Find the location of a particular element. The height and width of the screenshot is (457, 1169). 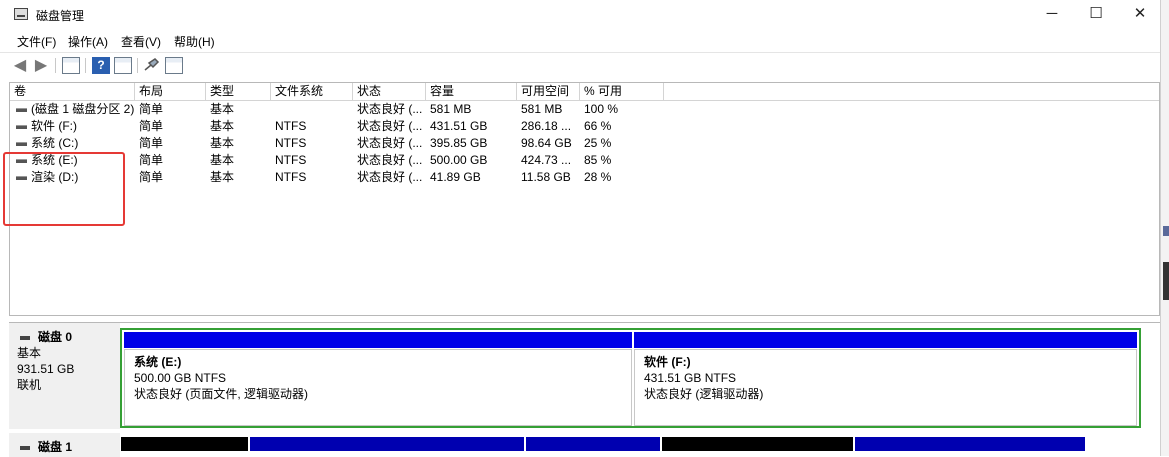

disk-icon is located at coordinates (25, 447).